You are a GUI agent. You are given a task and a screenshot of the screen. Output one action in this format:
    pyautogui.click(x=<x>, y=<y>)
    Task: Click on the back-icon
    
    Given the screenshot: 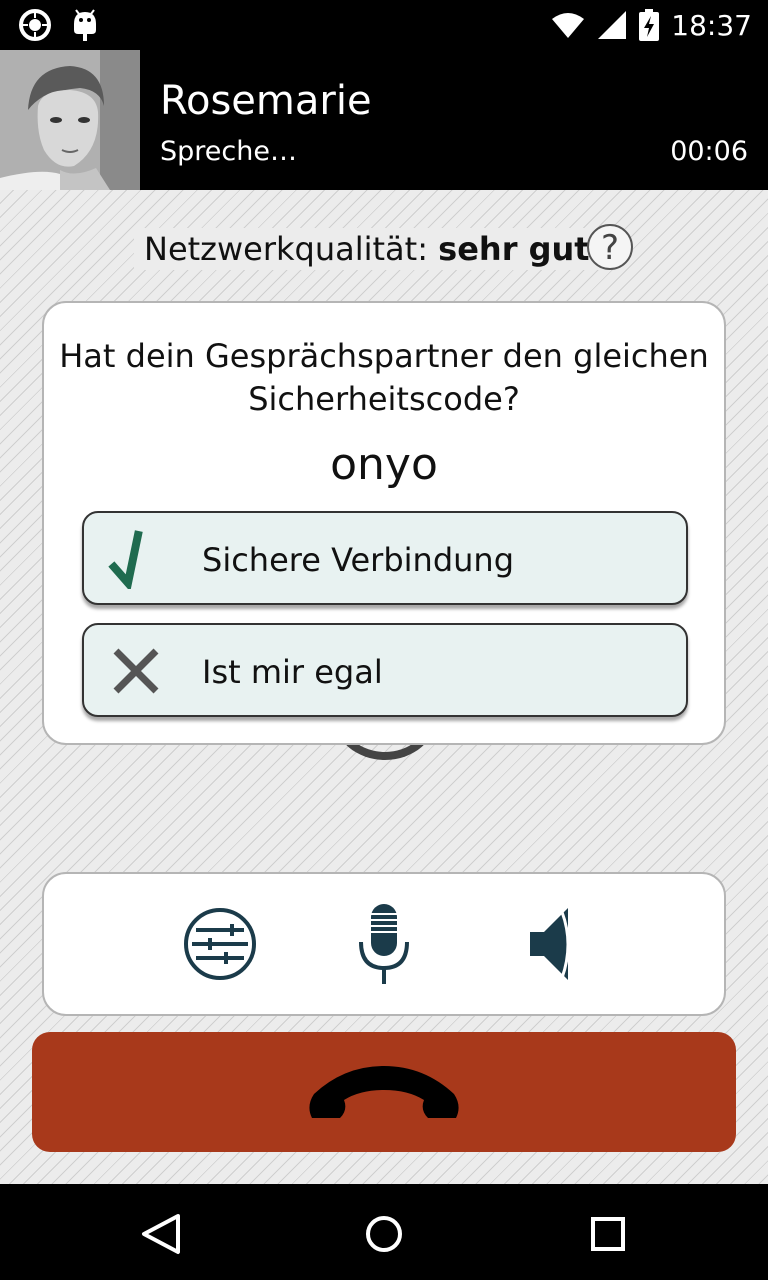 What is the action you would take?
    pyautogui.click(x=160, y=1234)
    